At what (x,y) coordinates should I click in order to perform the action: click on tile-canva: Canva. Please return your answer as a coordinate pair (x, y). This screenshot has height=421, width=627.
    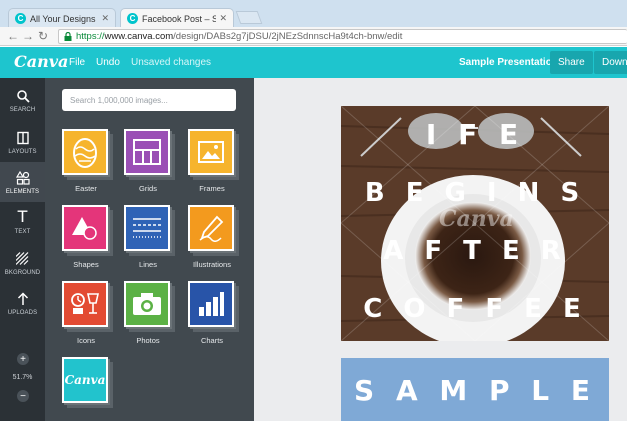
    Looking at the image, I should click on (87, 382).